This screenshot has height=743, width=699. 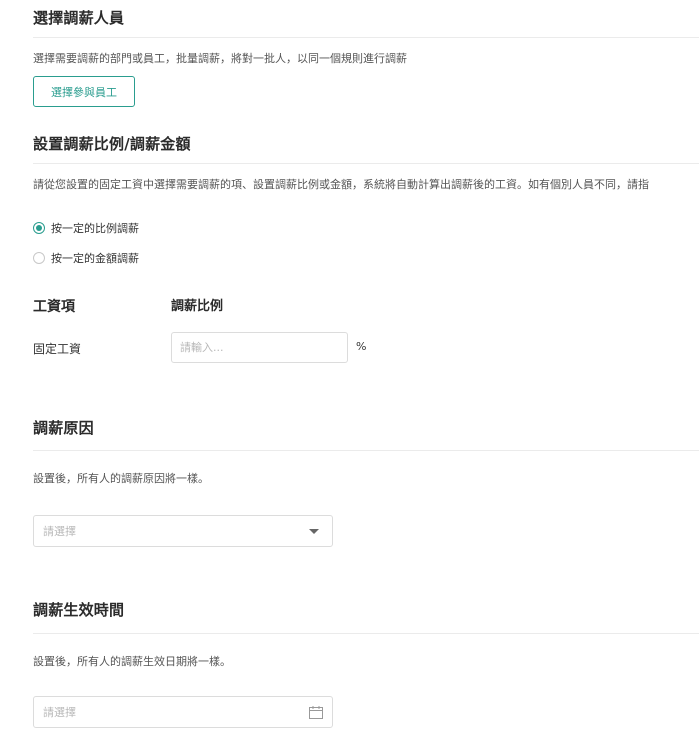 I want to click on reason-description: 設置後，所有人的調薪原因將一樣。, so click(x=121, y=478).